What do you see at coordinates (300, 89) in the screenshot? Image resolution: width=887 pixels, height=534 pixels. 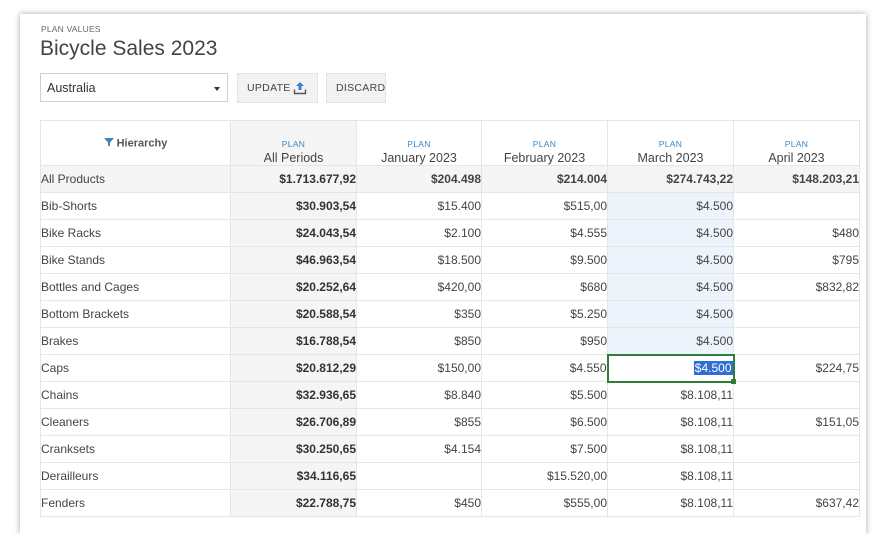 I see `upload-icon` at bounding box center [300, 89].